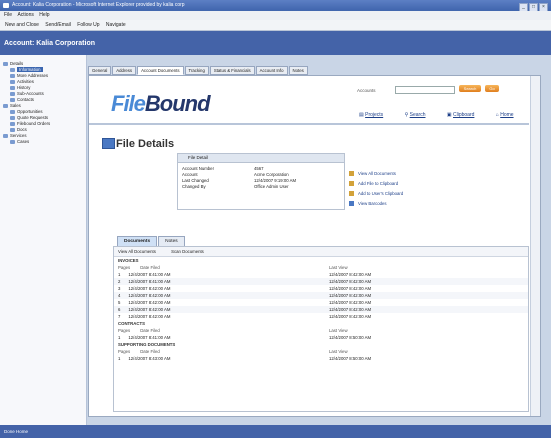 This screenshot has height=438, width=551. What do you see at coordinates (22, 129) in the screenshot?
I see `sidebar-item-label: Docs` at bounding box center [22, 129].